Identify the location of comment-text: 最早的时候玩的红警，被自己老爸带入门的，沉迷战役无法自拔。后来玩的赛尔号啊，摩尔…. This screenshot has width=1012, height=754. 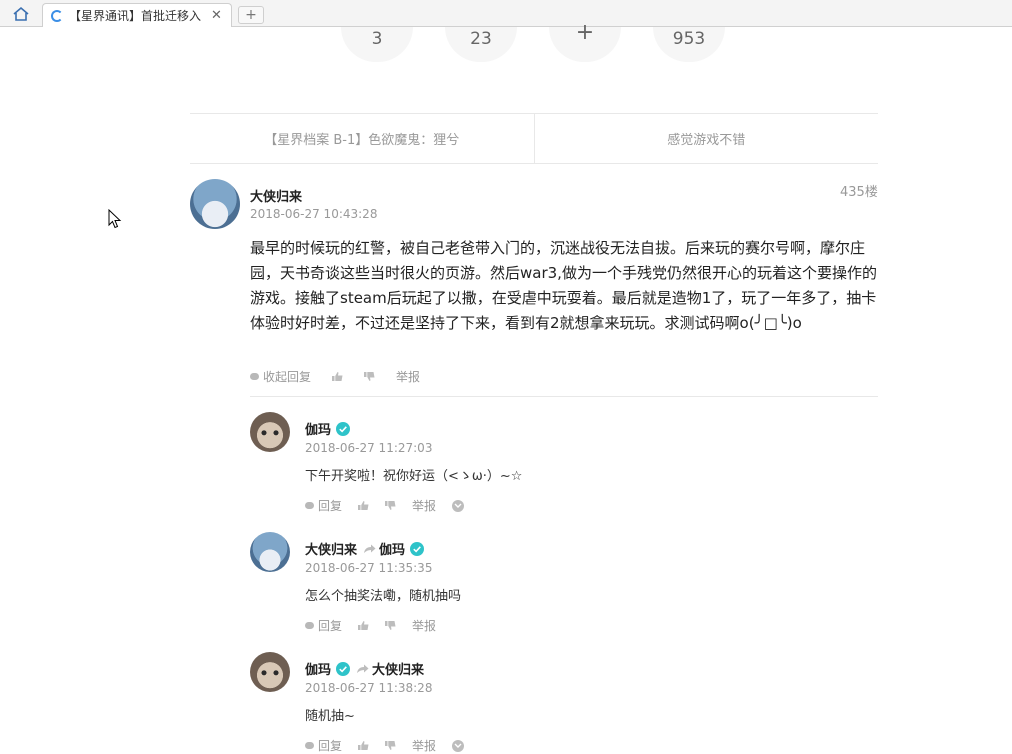
(563, 285).